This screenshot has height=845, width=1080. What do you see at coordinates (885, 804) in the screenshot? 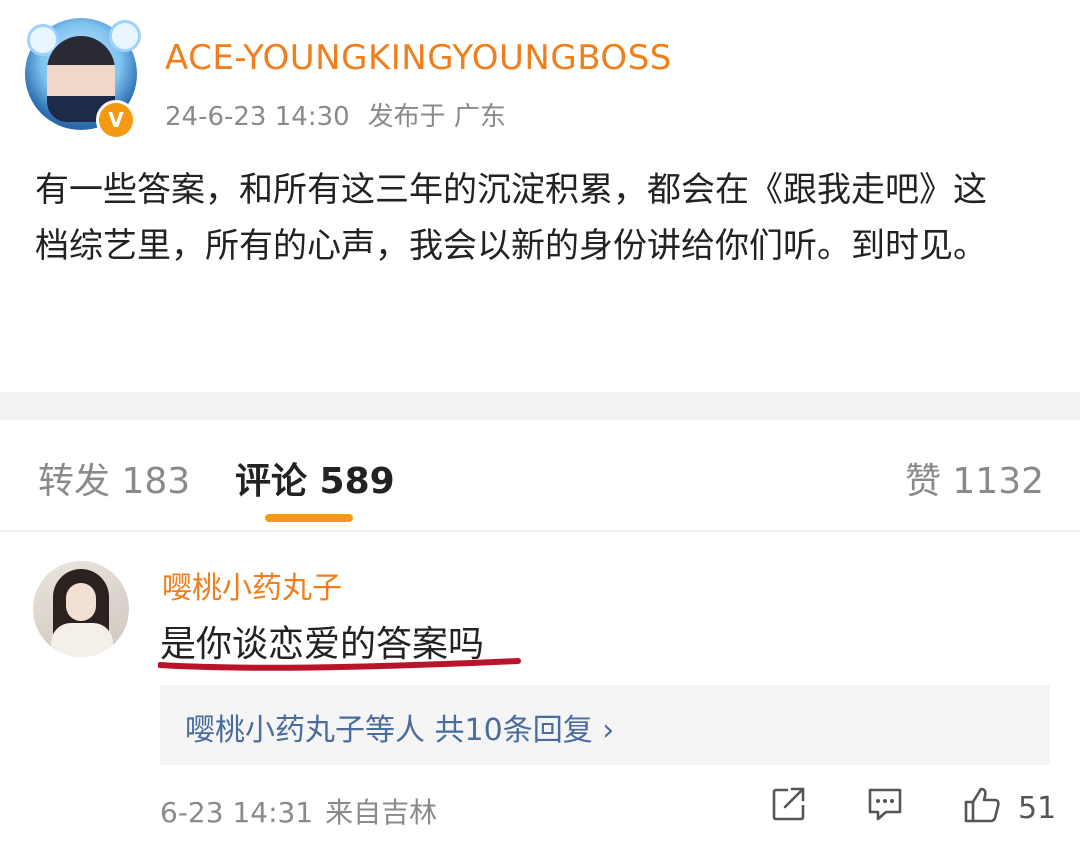
I see `comment-icon` at bounding box center [885, 804].